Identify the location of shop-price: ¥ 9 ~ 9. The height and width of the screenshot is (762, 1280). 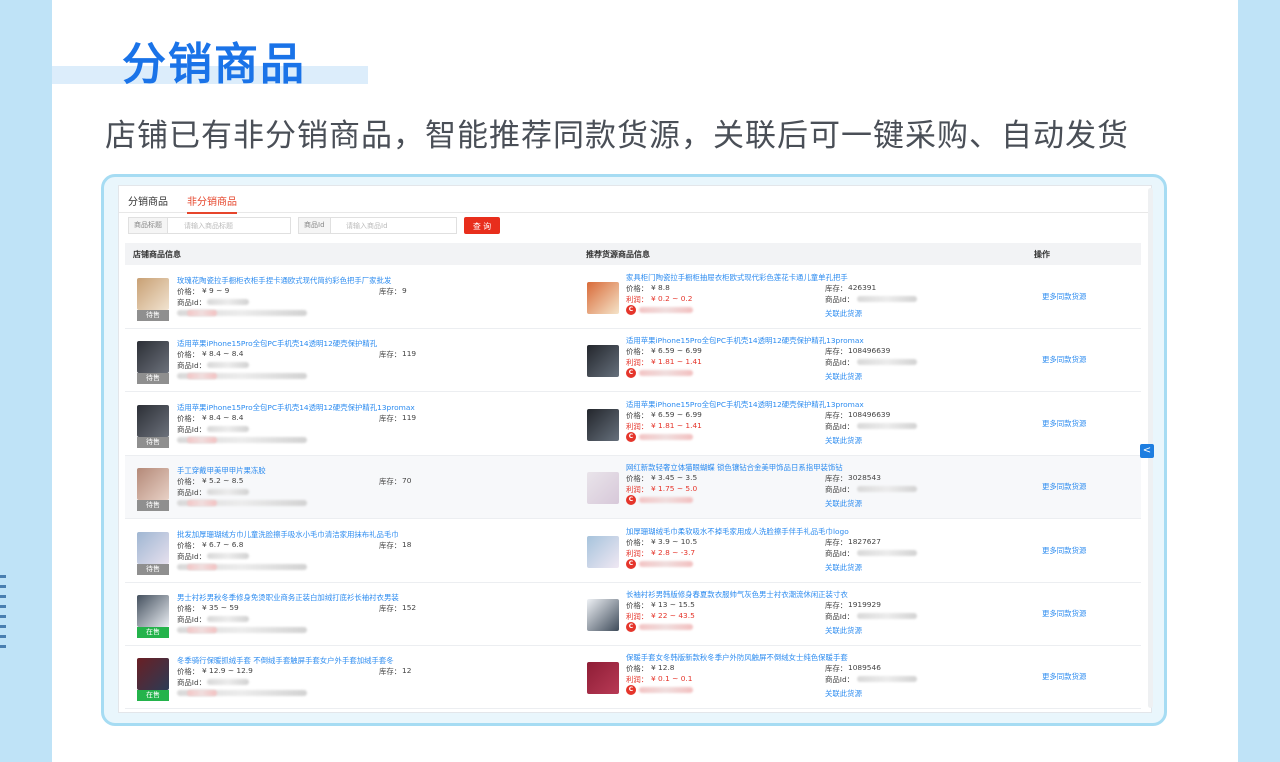
(216, 290).